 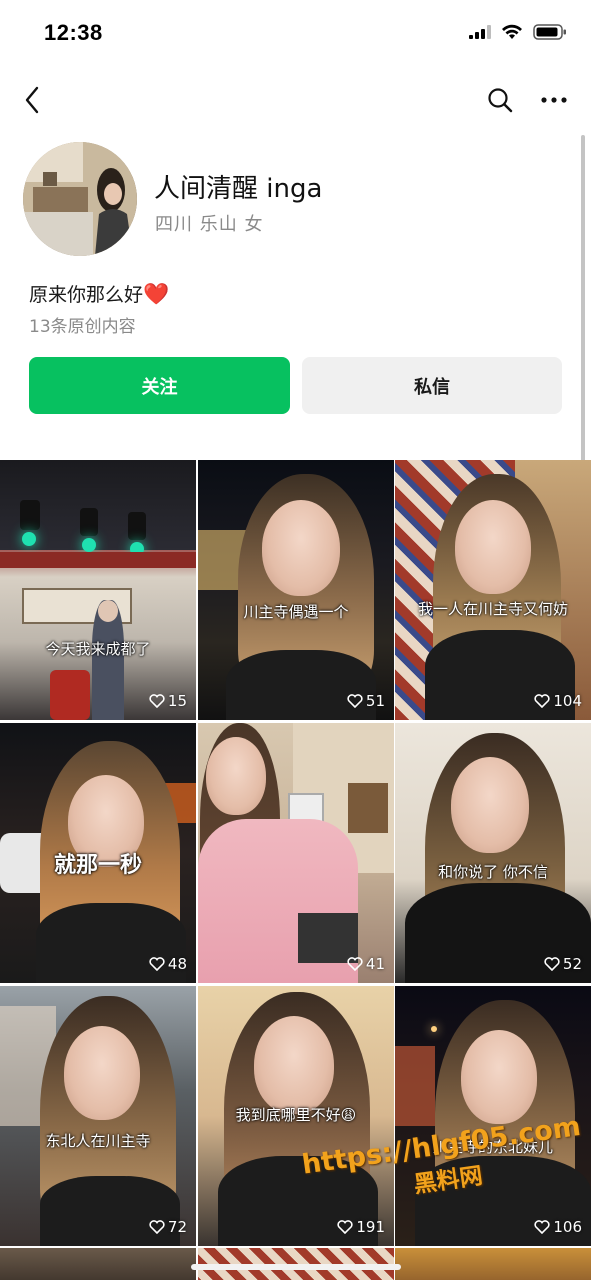 I want to click on post-likes-count: 191, so click(x=370, y=1227).